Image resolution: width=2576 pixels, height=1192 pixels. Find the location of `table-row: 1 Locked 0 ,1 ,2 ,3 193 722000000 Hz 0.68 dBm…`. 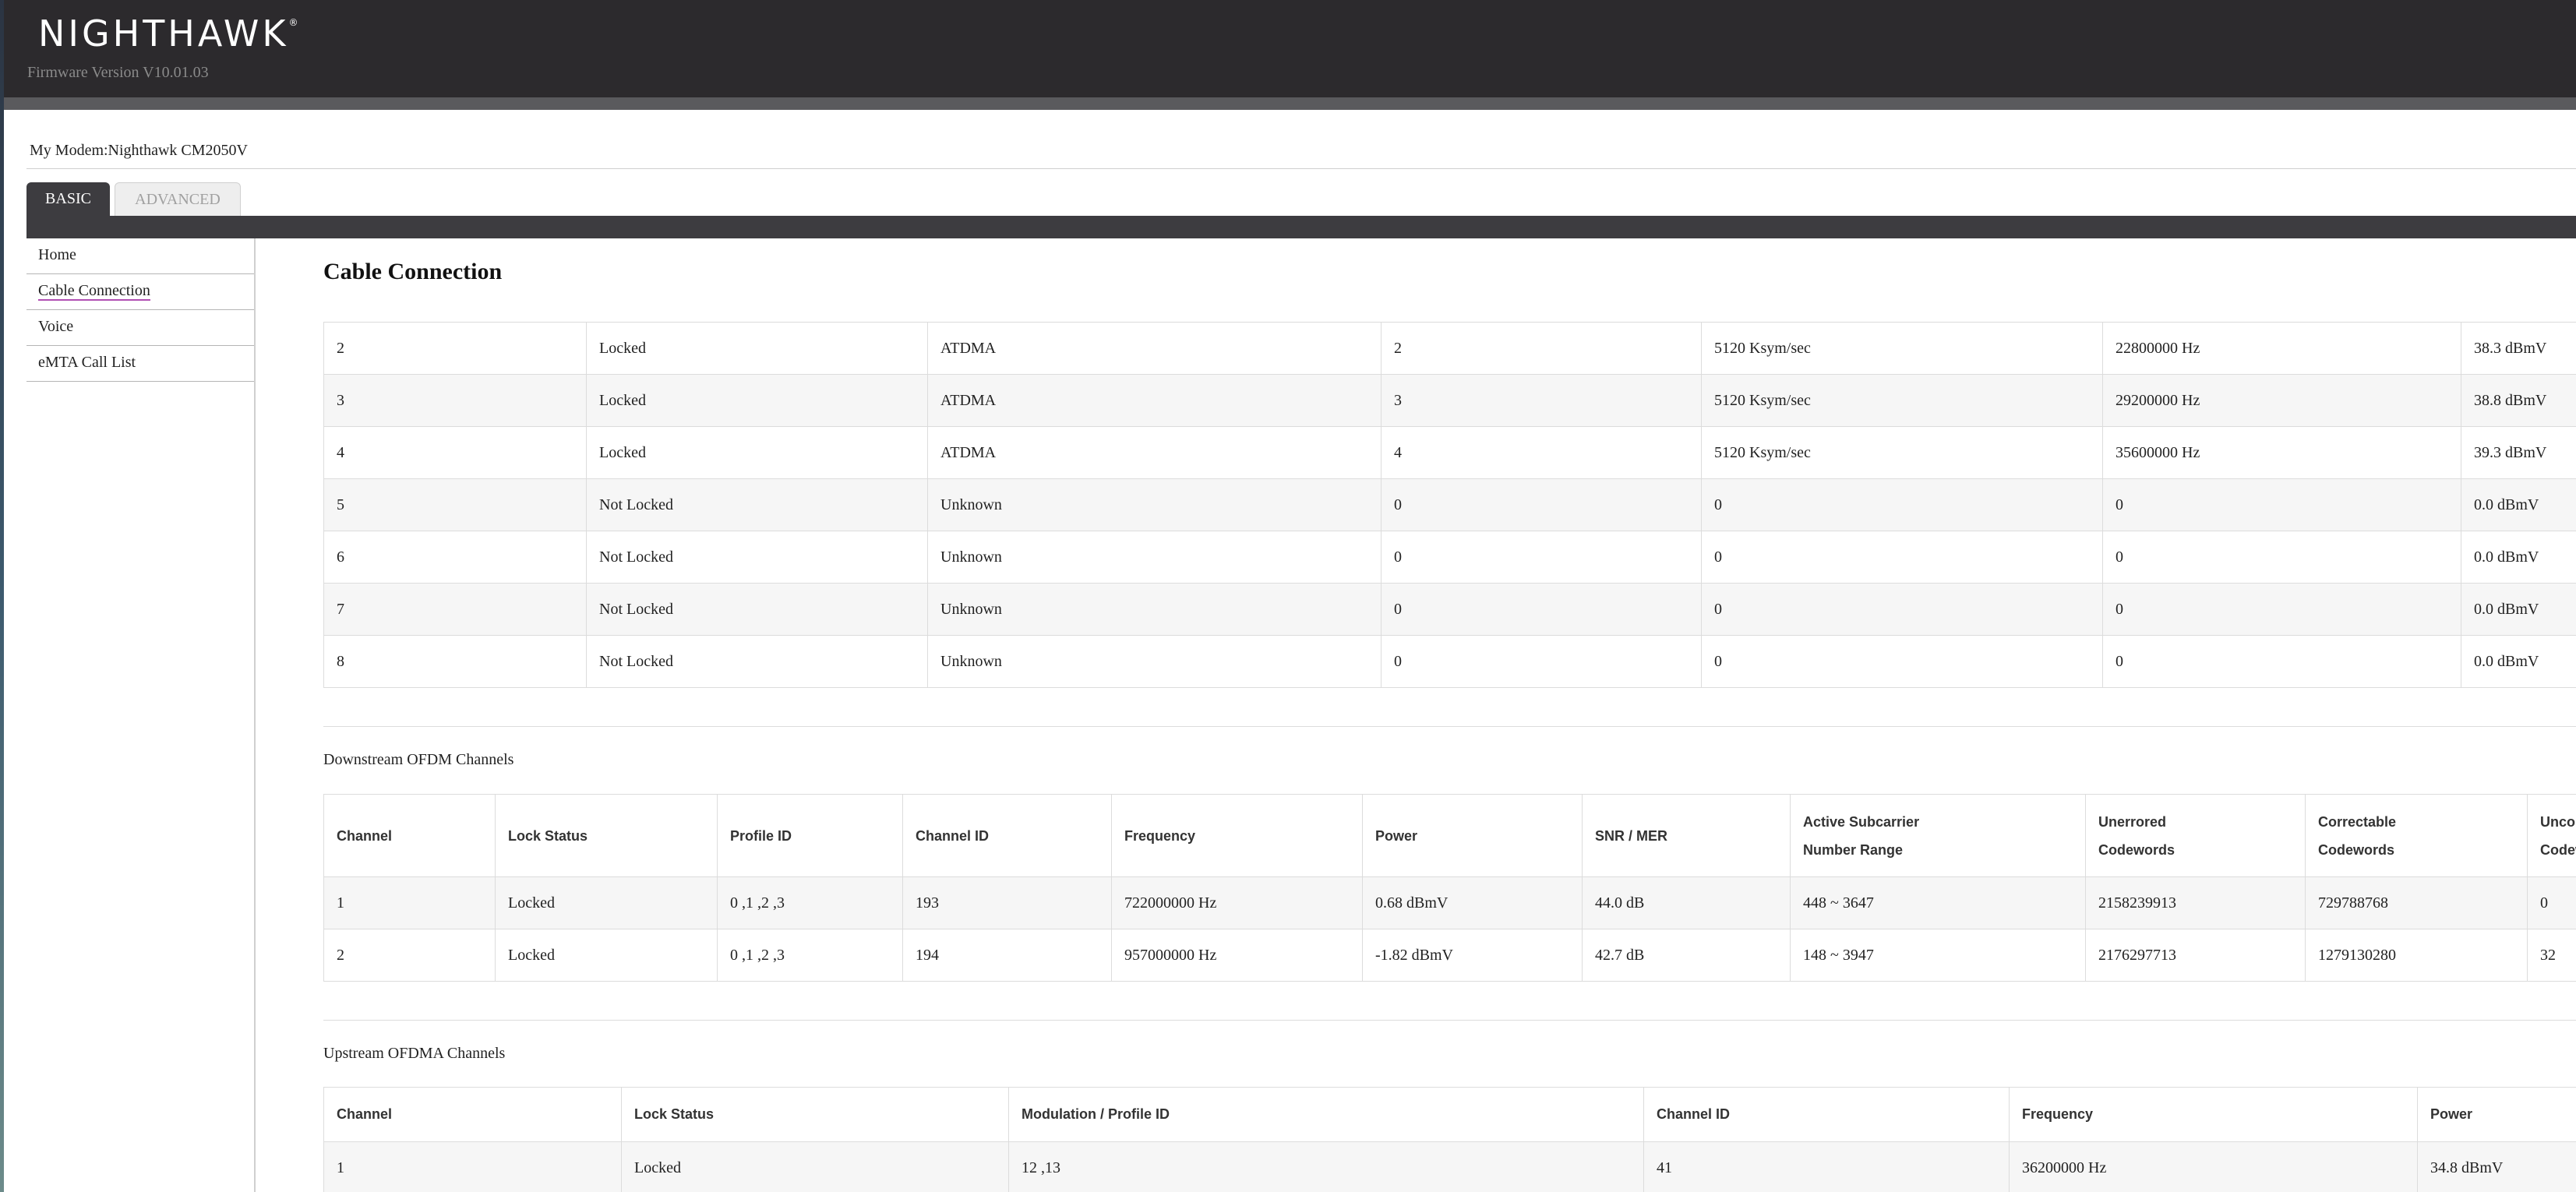

table-row: 1 Locked 0 ,1 ,2 ,3 193 722000000 Hz 0.68 dBm… is located at coordinates (1449, 903).